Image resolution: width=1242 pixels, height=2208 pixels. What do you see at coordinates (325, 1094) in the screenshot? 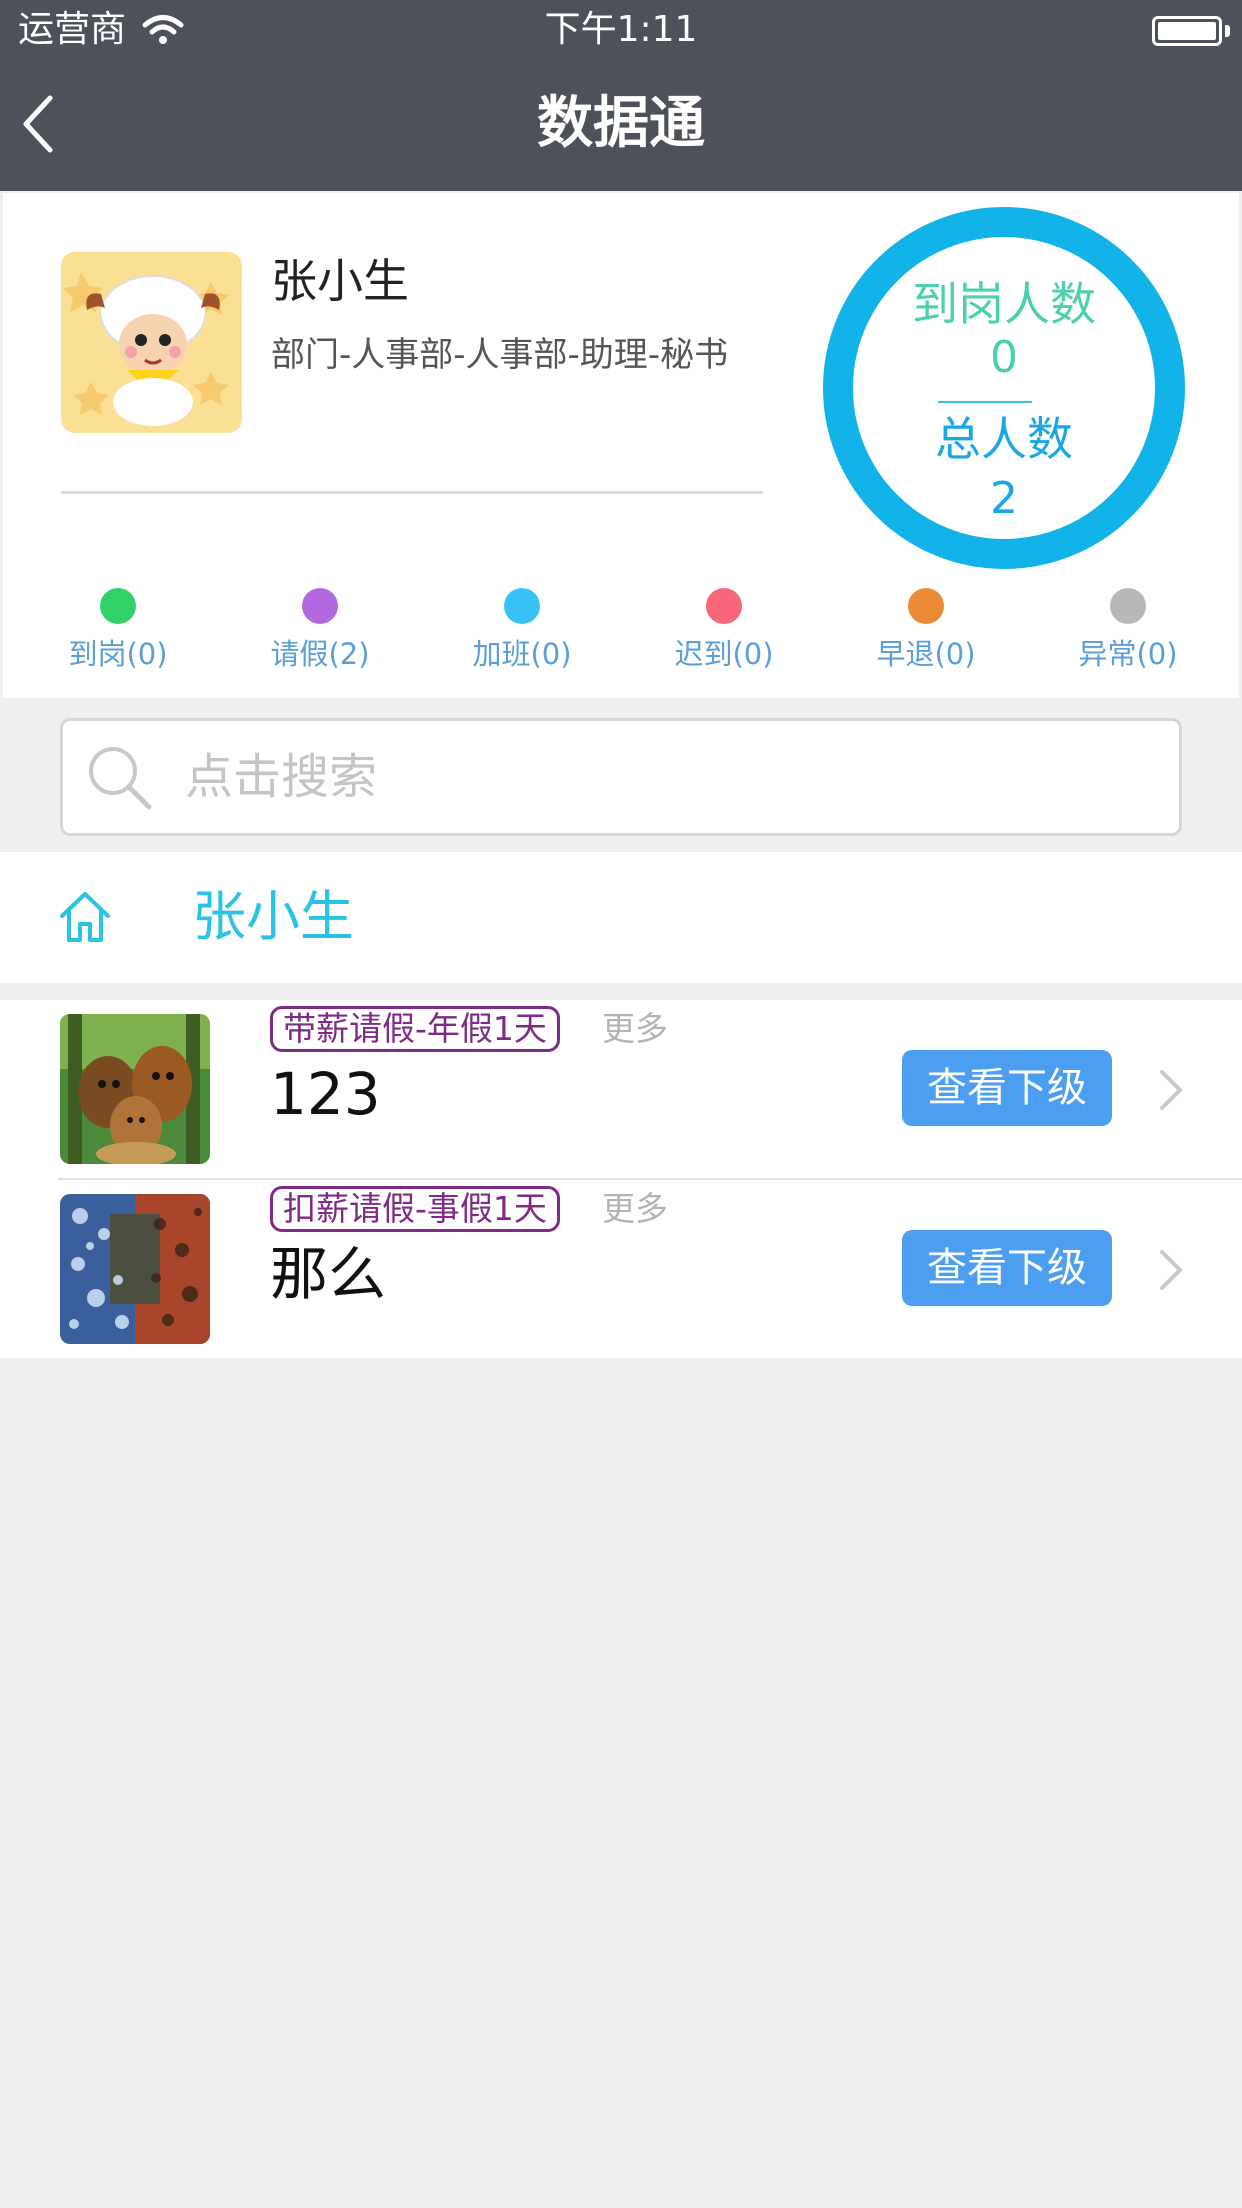
I see `staff-name: 123` at bounding box center [325, 1094].